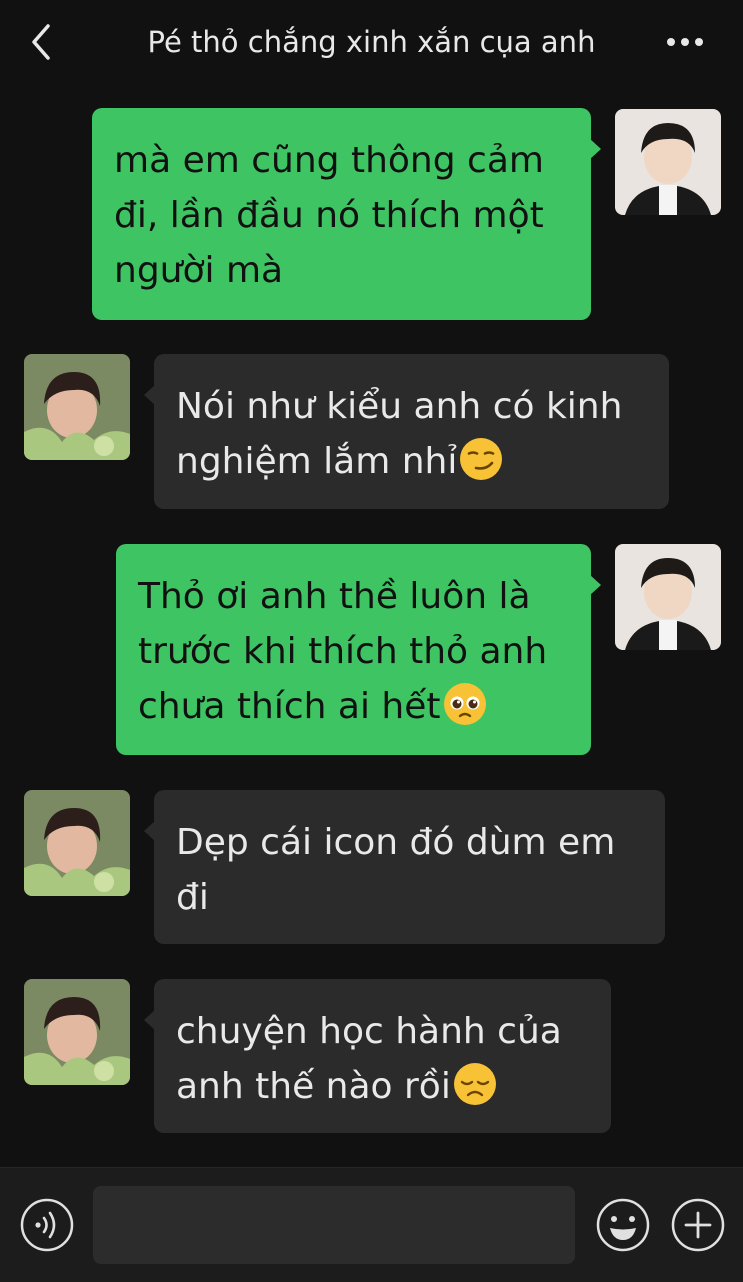 The width and height of the screenshot is (743, 1282). I want to click on smirking-face-icon, so click(481, 459).